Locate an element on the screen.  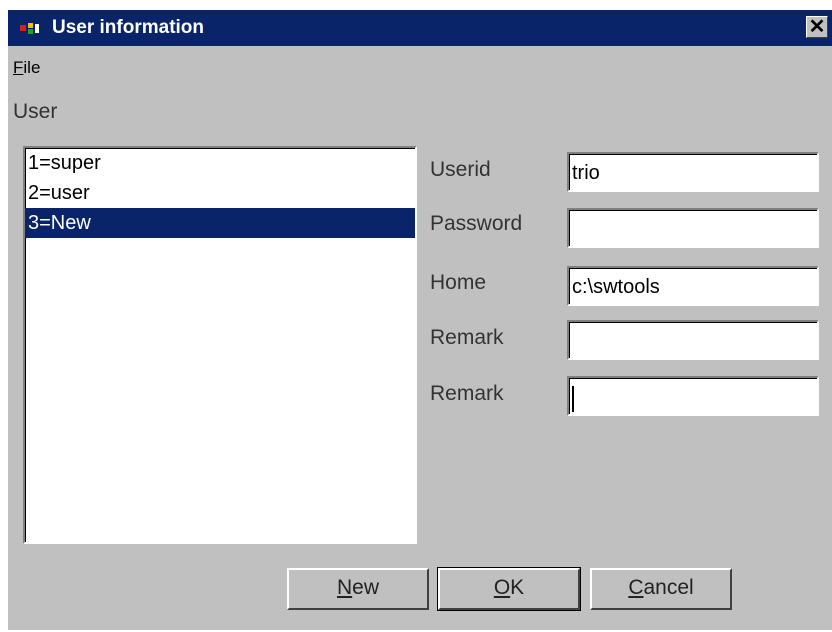
close-icon: ✕ is located at coordinates (817, 27).